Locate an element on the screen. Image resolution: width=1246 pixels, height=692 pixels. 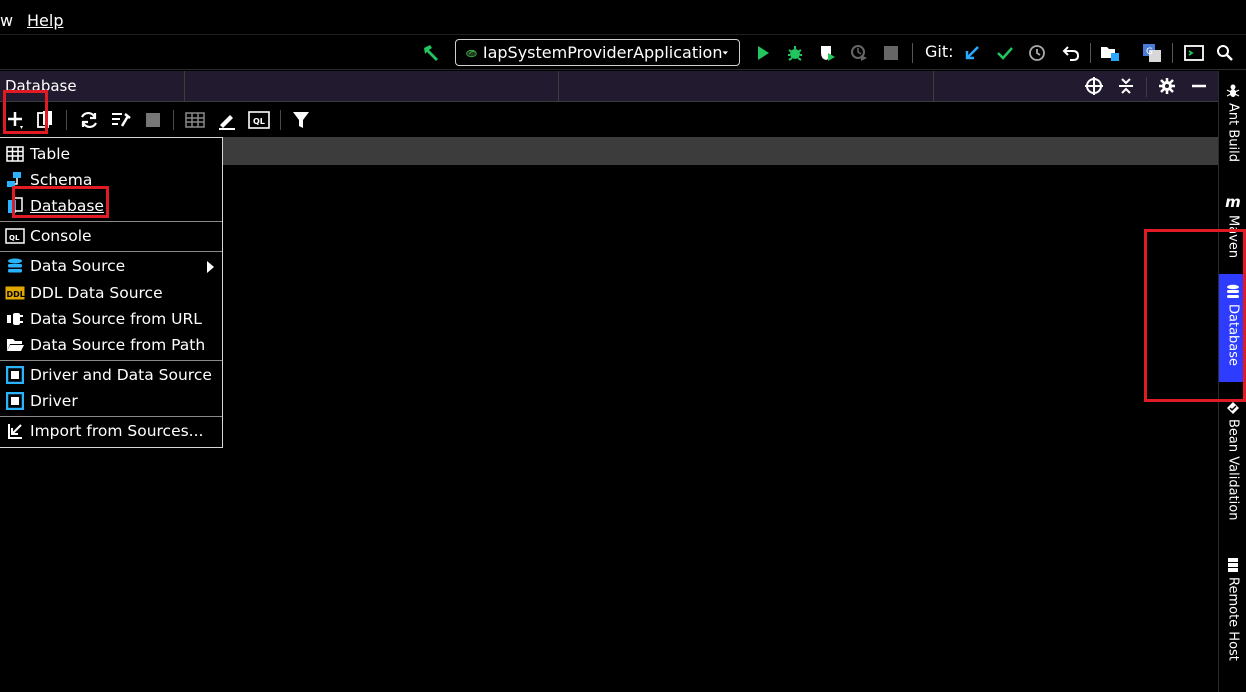
menu-item-label: DDL Data Source is located at coordinates (96, 293).